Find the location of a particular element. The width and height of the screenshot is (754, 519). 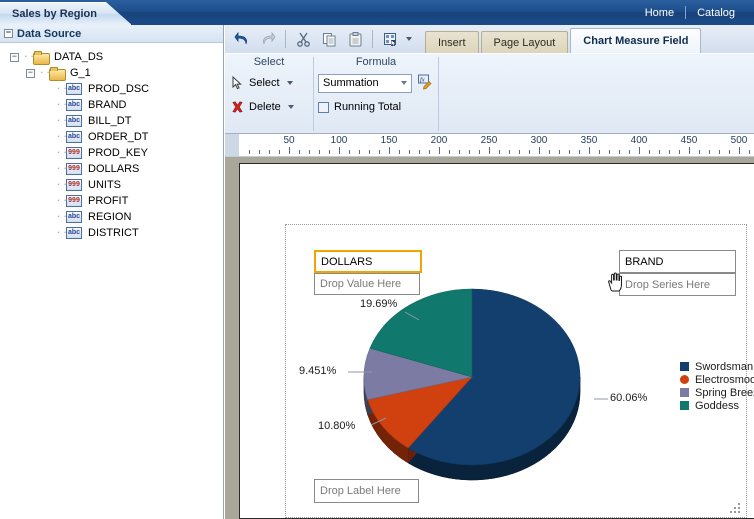

tree-item-prod-key: ··· 999 PROD_KEY is located at coordinates (115, 153).